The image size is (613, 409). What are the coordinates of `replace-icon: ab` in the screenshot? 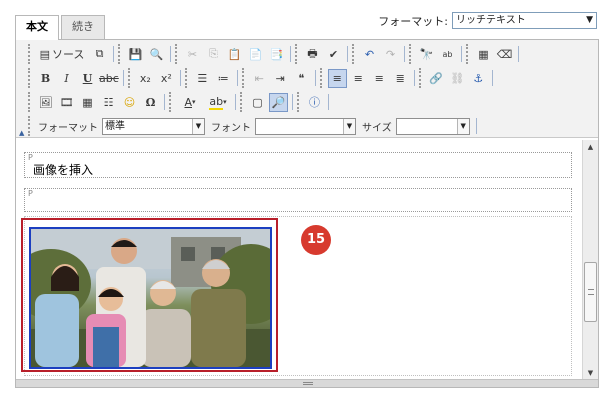 It's located at (447, 54).